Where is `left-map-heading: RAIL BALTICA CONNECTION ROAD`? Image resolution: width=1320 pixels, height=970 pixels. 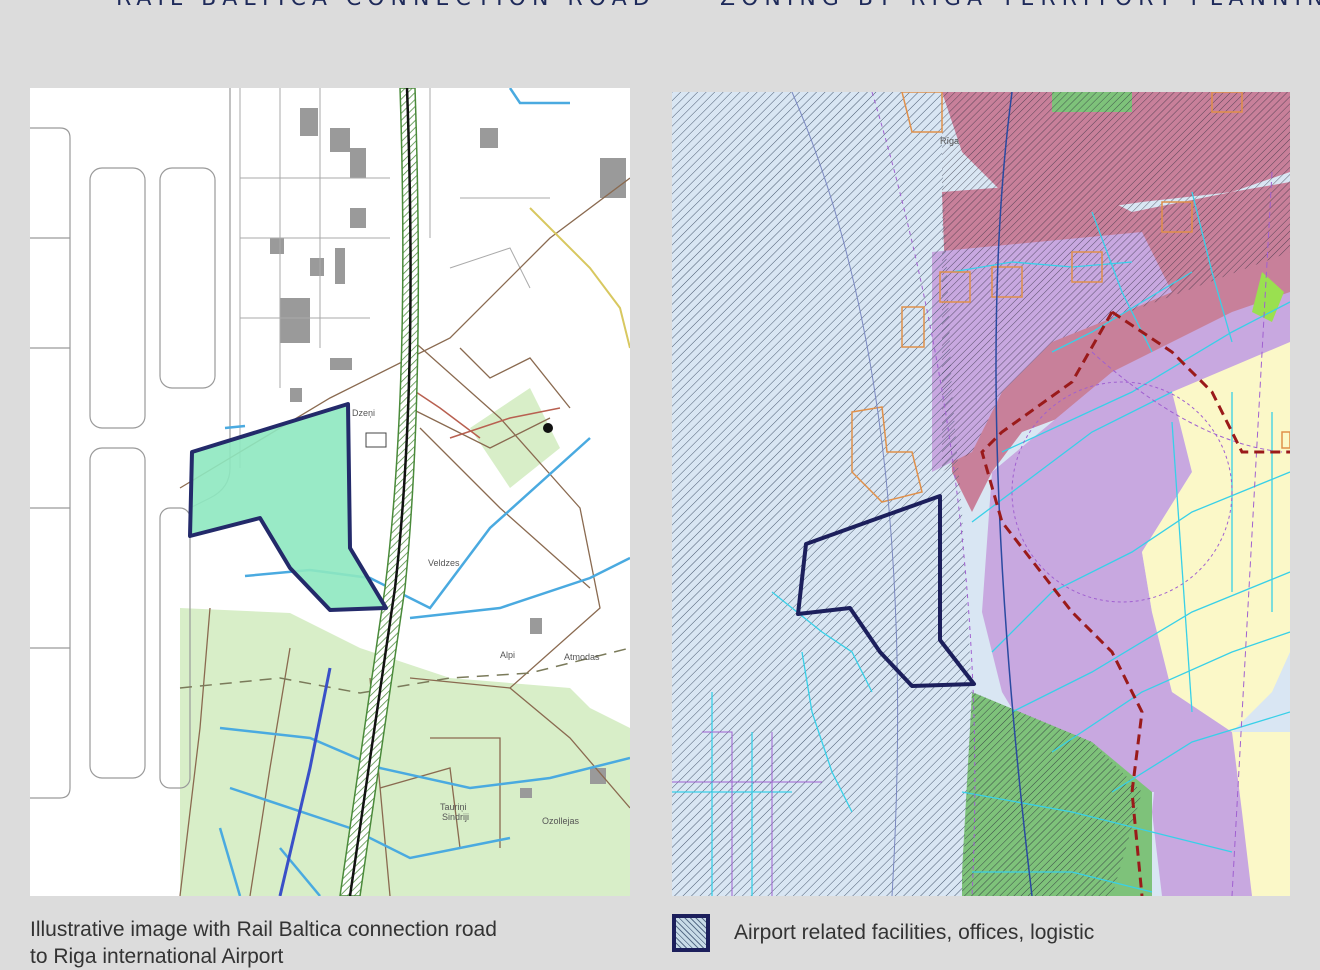 left-map-heading: RAIL BALTICA CONNECTION ROAD is located at coordinates (386, 5).